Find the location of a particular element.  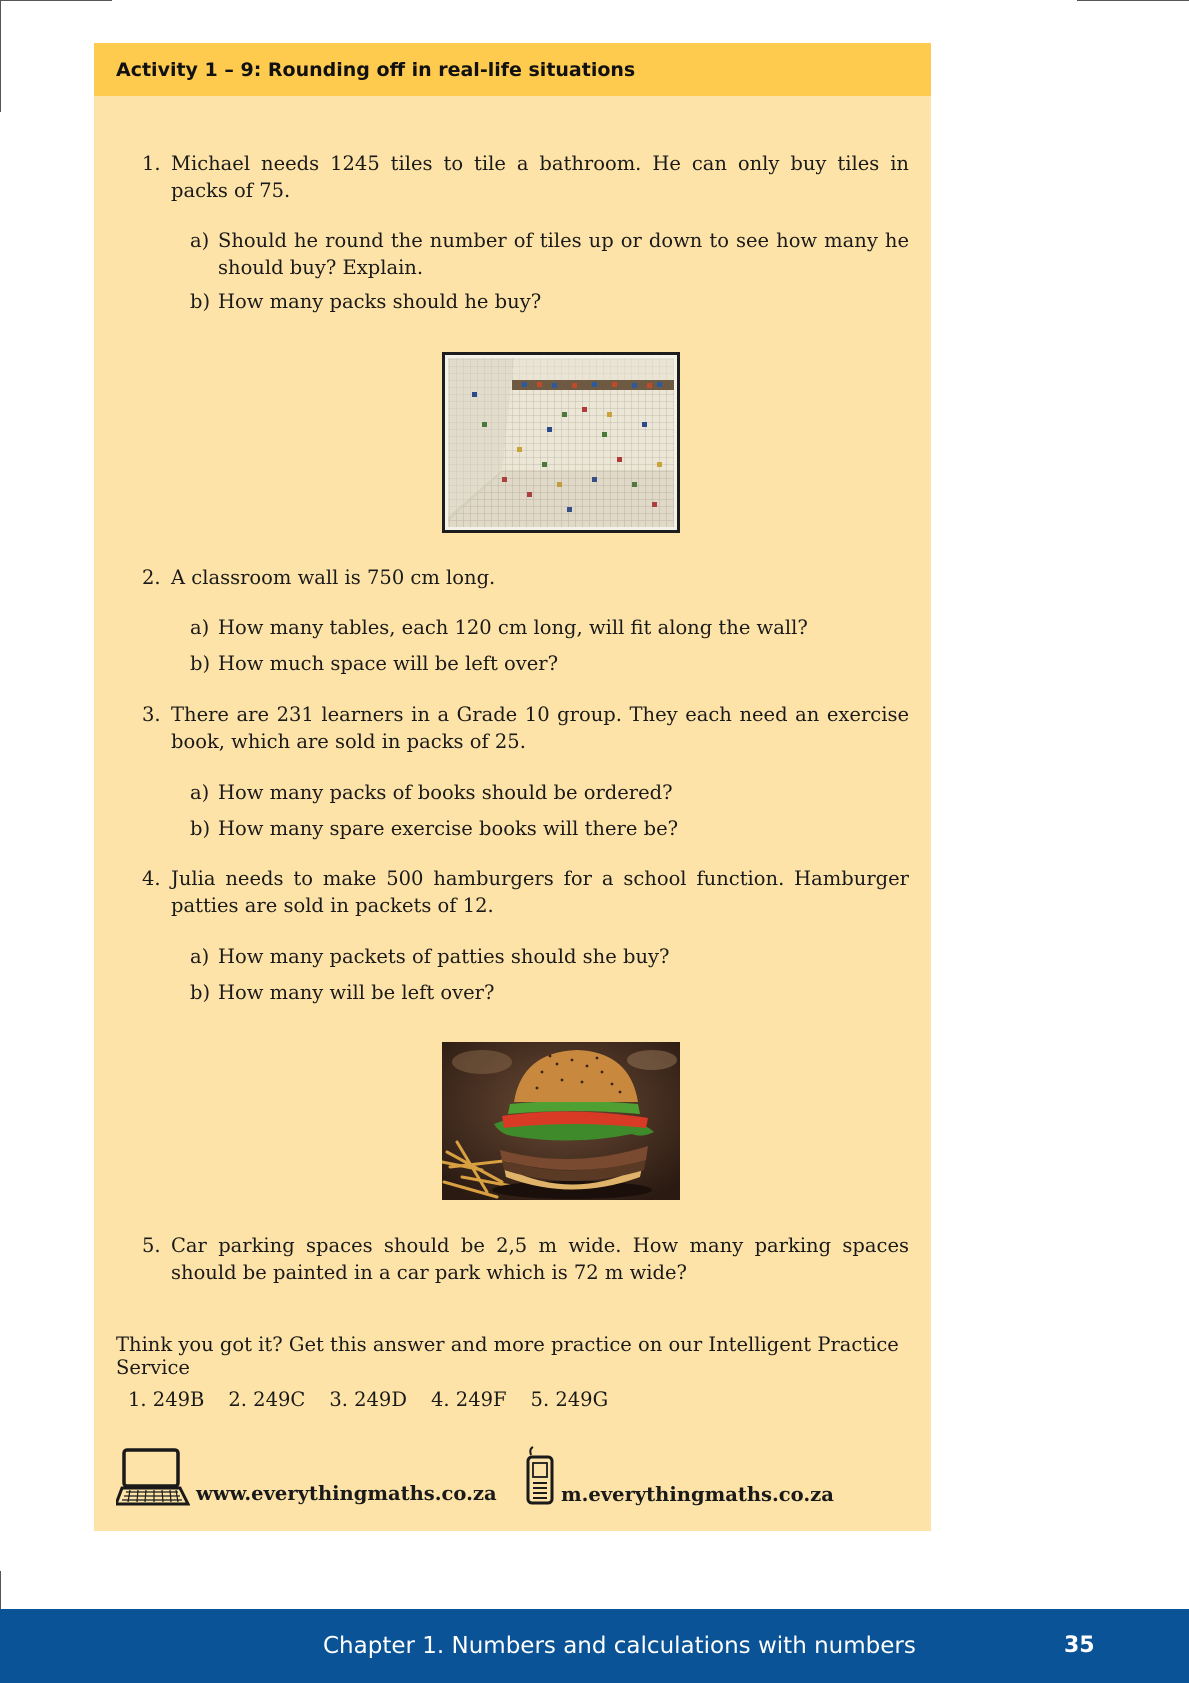

practice-code: 4. 249F is located at coordinates (468, 1399).